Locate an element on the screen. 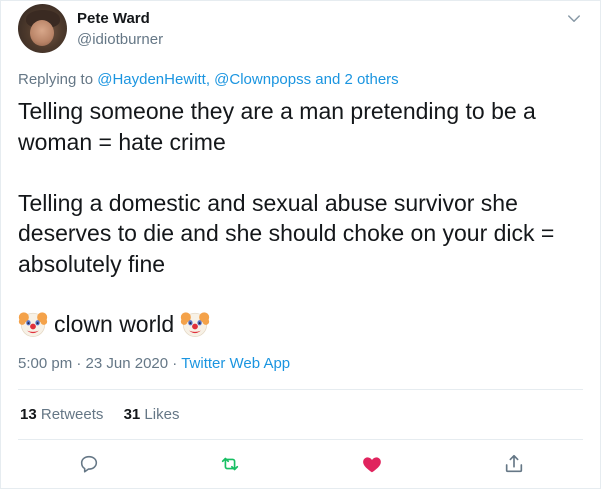 This screenshot has height=489, width=601. share-icon is located at coordinates (514, 464).